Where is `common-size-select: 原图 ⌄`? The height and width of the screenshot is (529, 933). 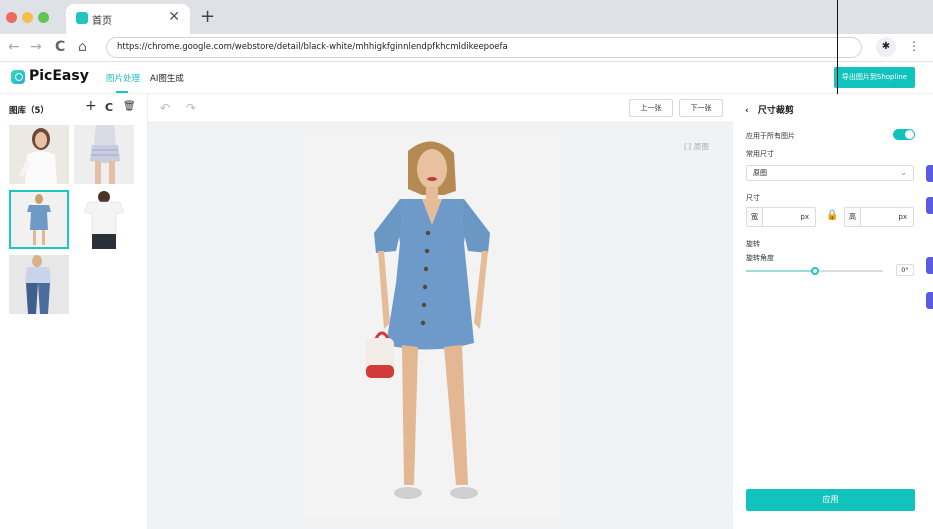 common-size-select: 原图 ⌄ is located at coordinates (830, 173).